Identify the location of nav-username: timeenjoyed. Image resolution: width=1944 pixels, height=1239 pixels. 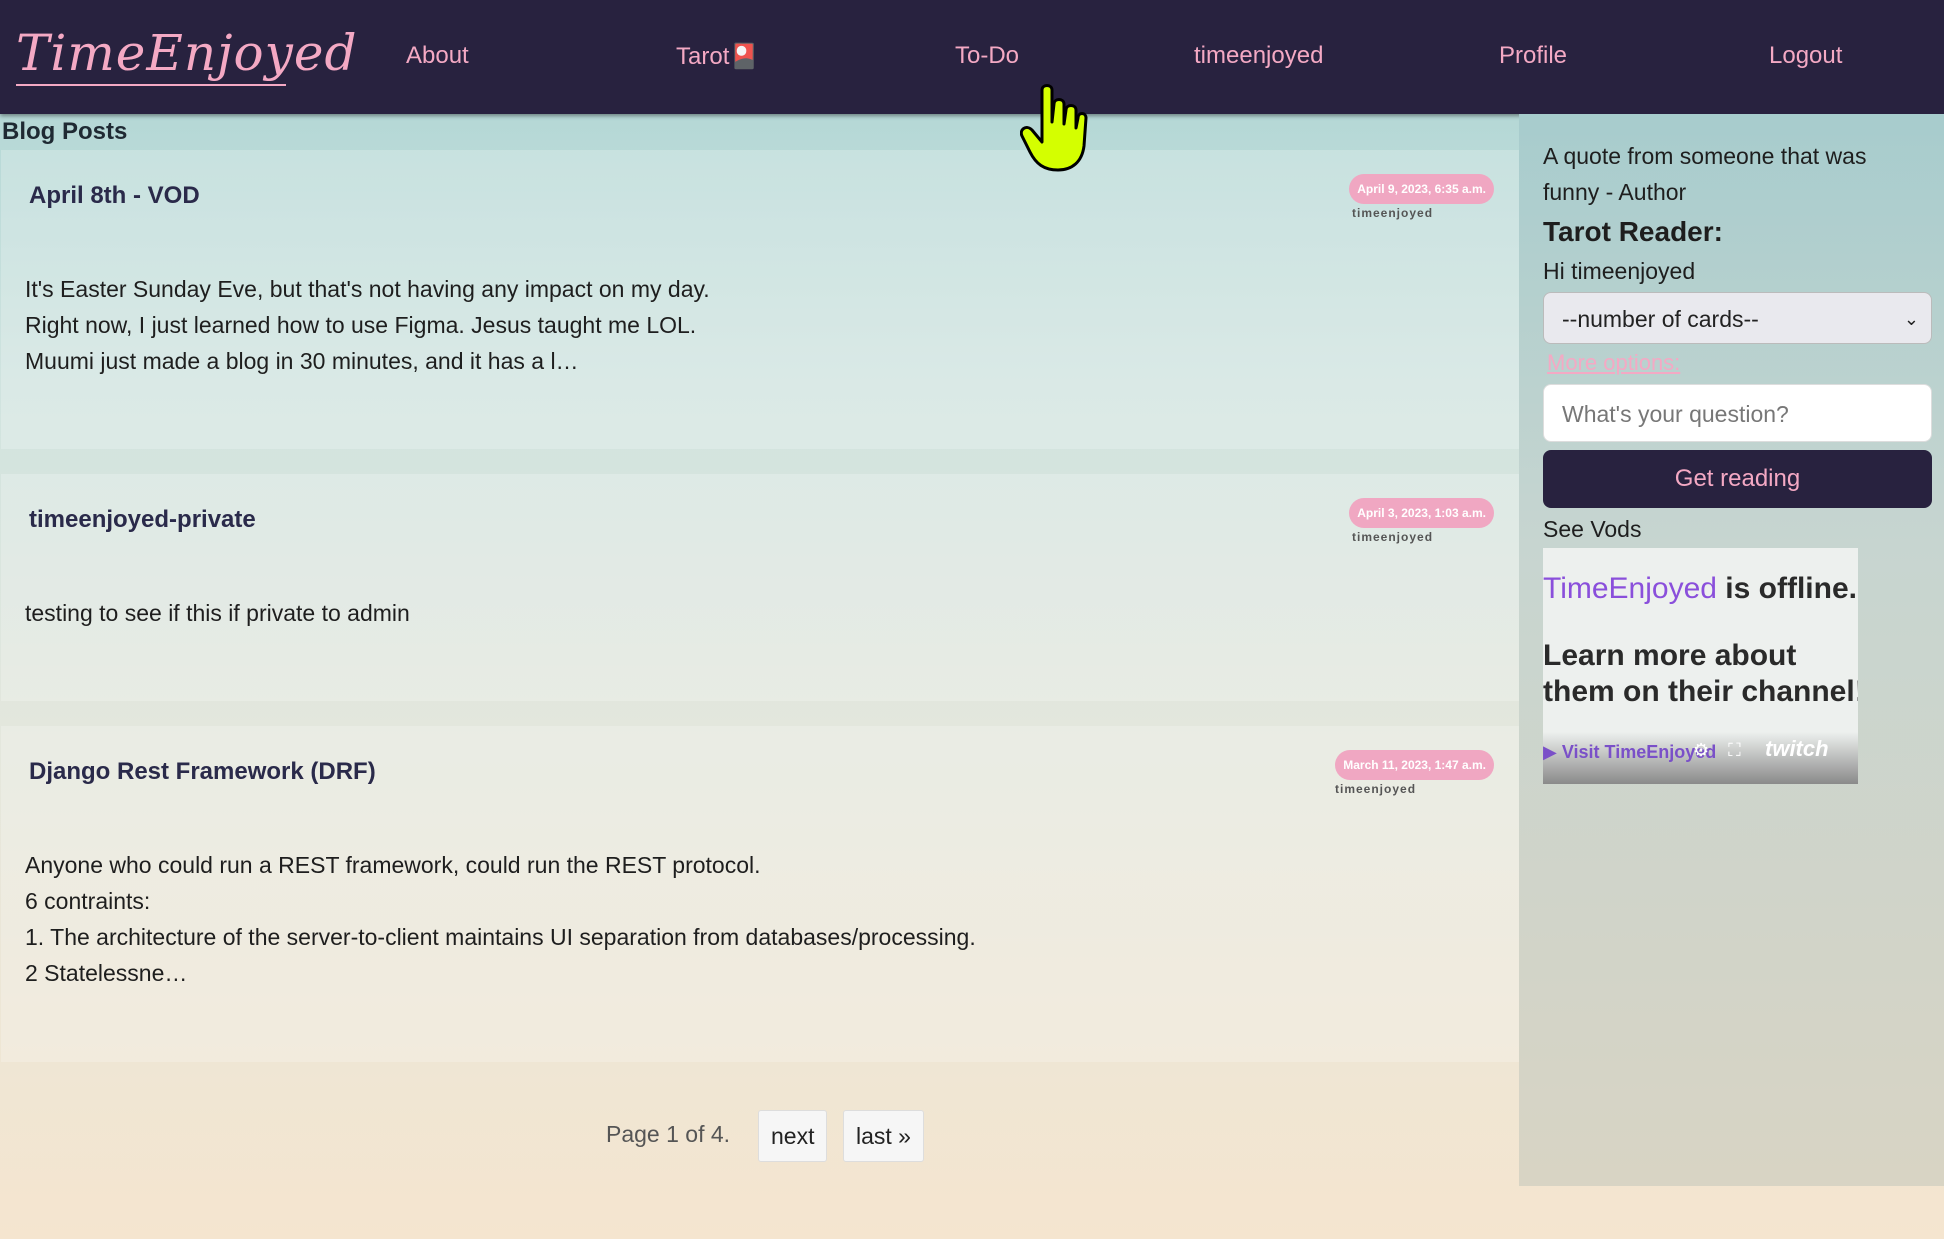
(1258, 56).